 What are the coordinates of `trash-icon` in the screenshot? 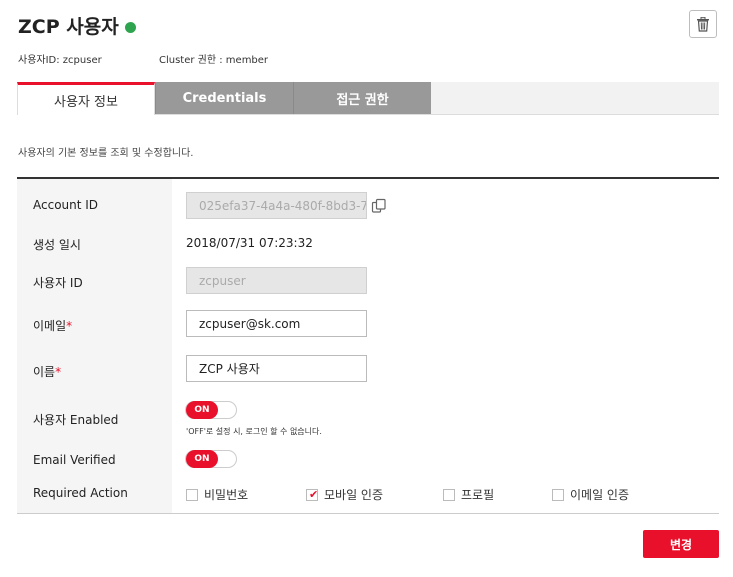 It's located at (703, 24).